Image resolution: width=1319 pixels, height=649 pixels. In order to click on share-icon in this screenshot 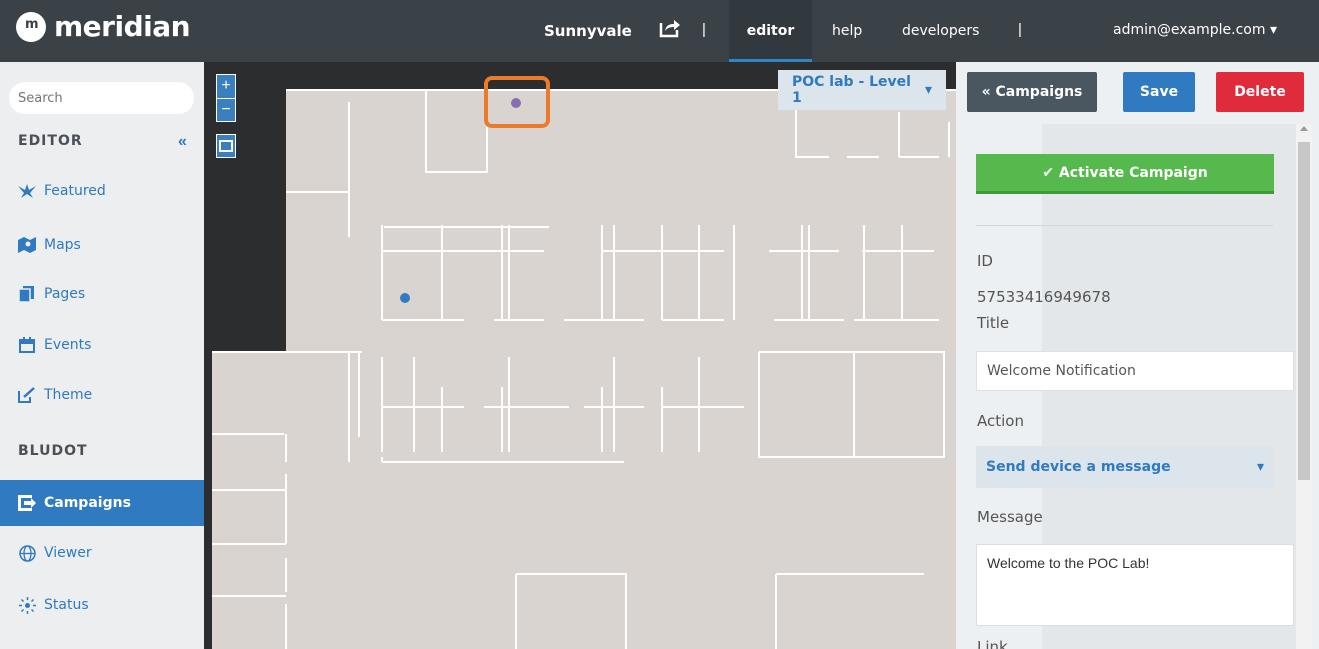, I will do `click(670, 28)`.